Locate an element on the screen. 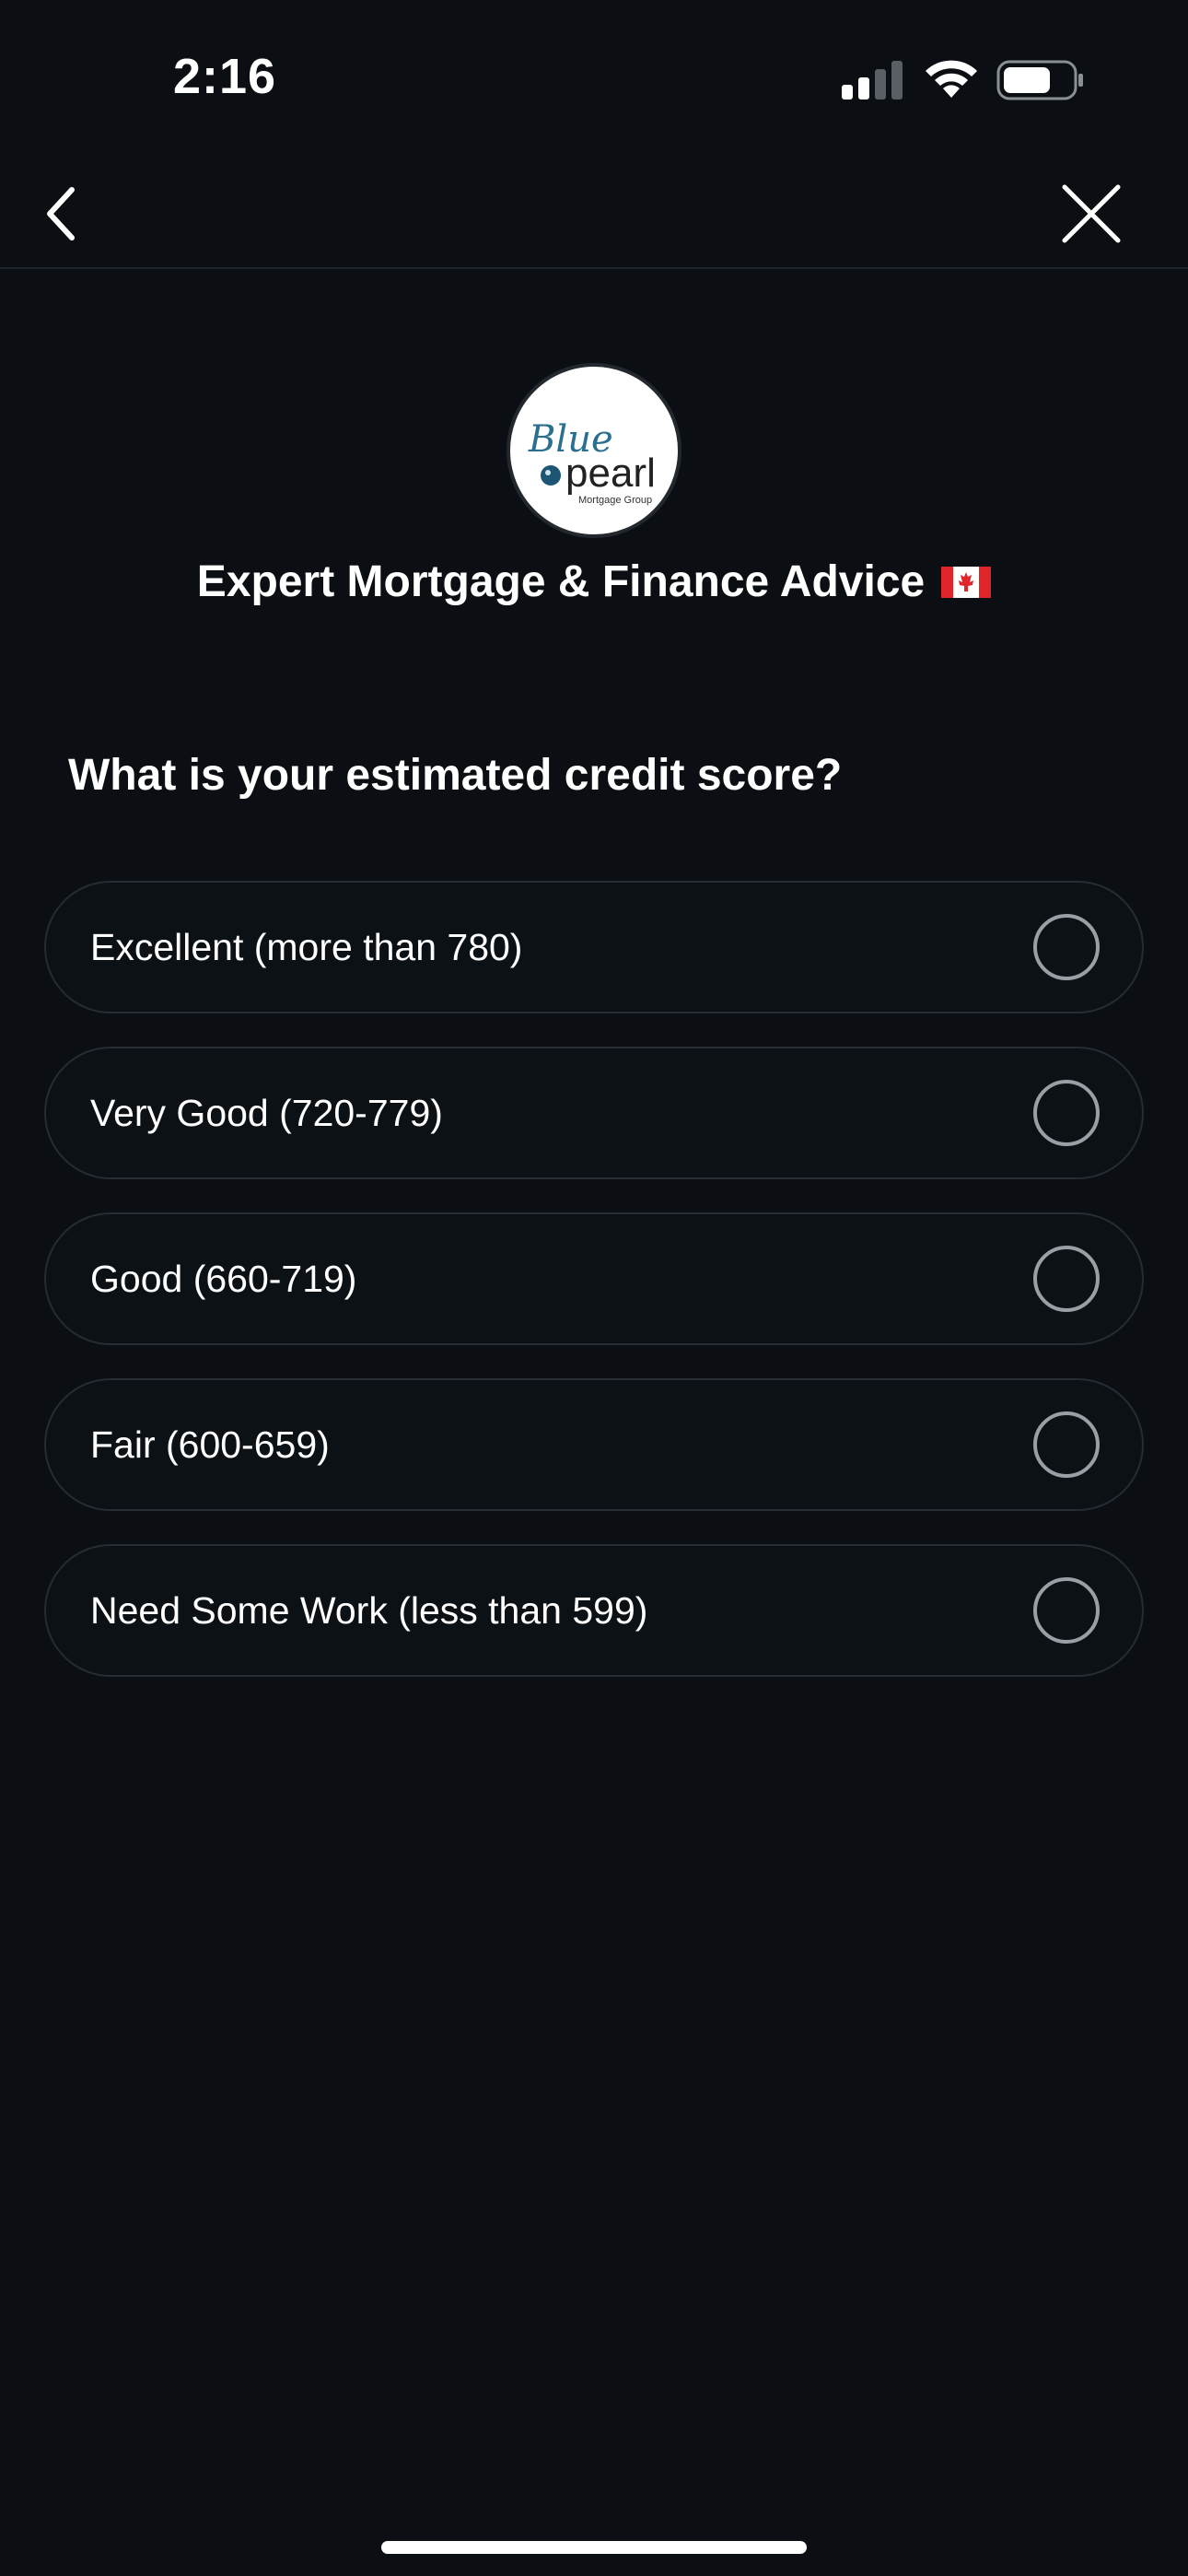 The height and width of the screenshot is (2576, 1188). option-need-some-work: Need Some Work (less than 599) is located at coordinates (594, 1610).